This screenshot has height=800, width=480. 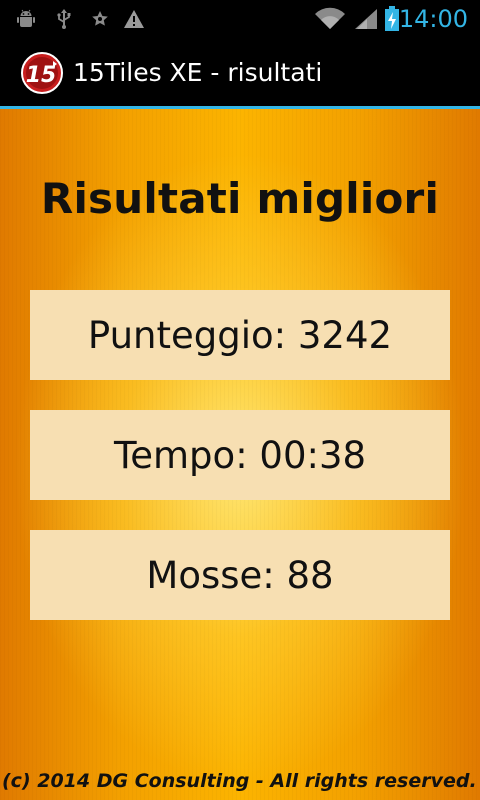 What do you see at coordinates (64, 19) in the screenshot?
I see `usb-icon` at bounding box center [64, 19].